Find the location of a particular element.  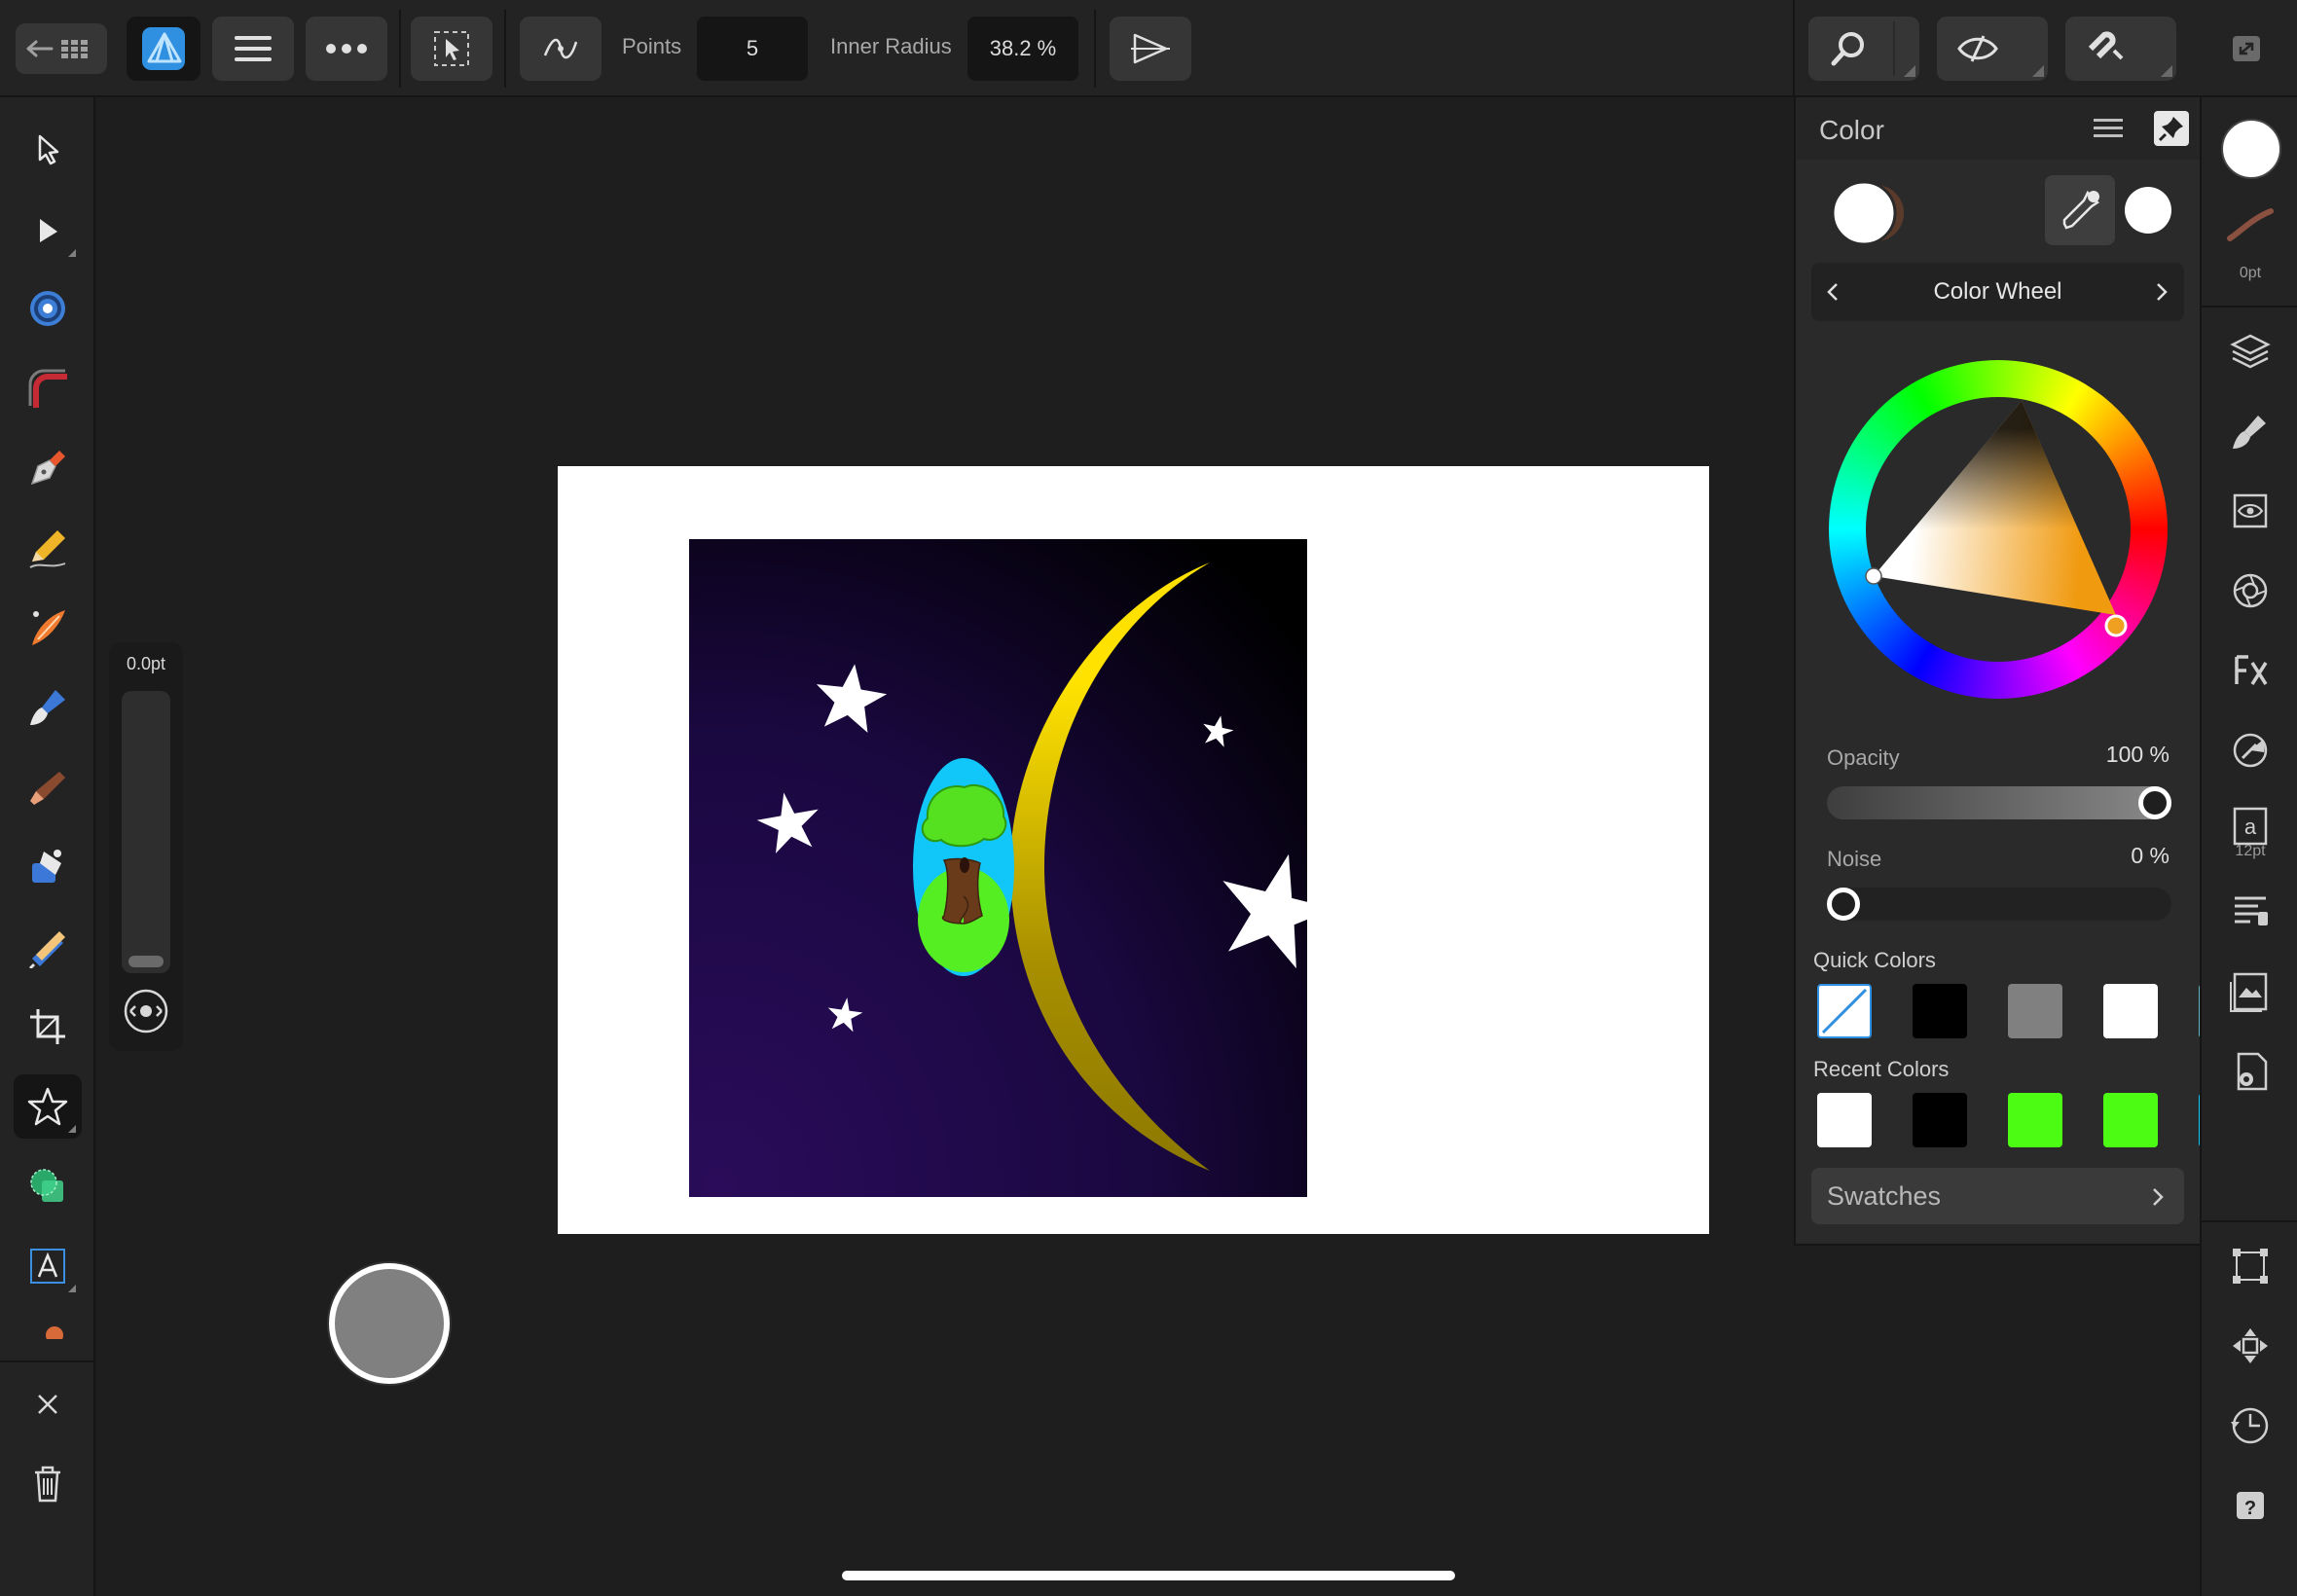

export-settings-studio-button is located at coordinates (2250, 1071).